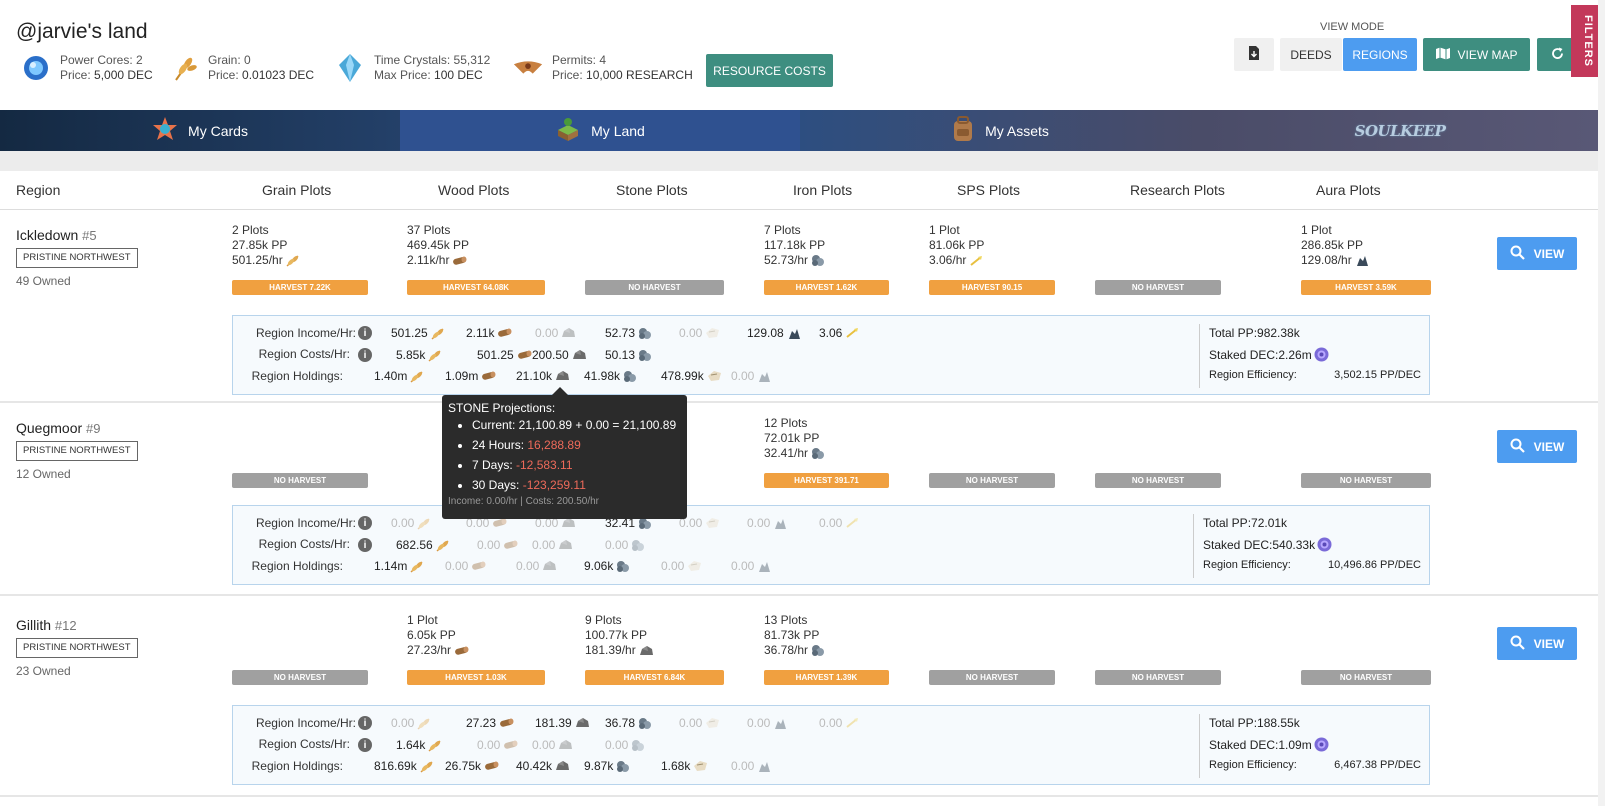 Image resolution: width=1605 pixels, height=806 pixels. Describe the element at coordinates (1366, 677) in the screenshot. I see `harvest-button-aura: NO HARVEST` at that location.